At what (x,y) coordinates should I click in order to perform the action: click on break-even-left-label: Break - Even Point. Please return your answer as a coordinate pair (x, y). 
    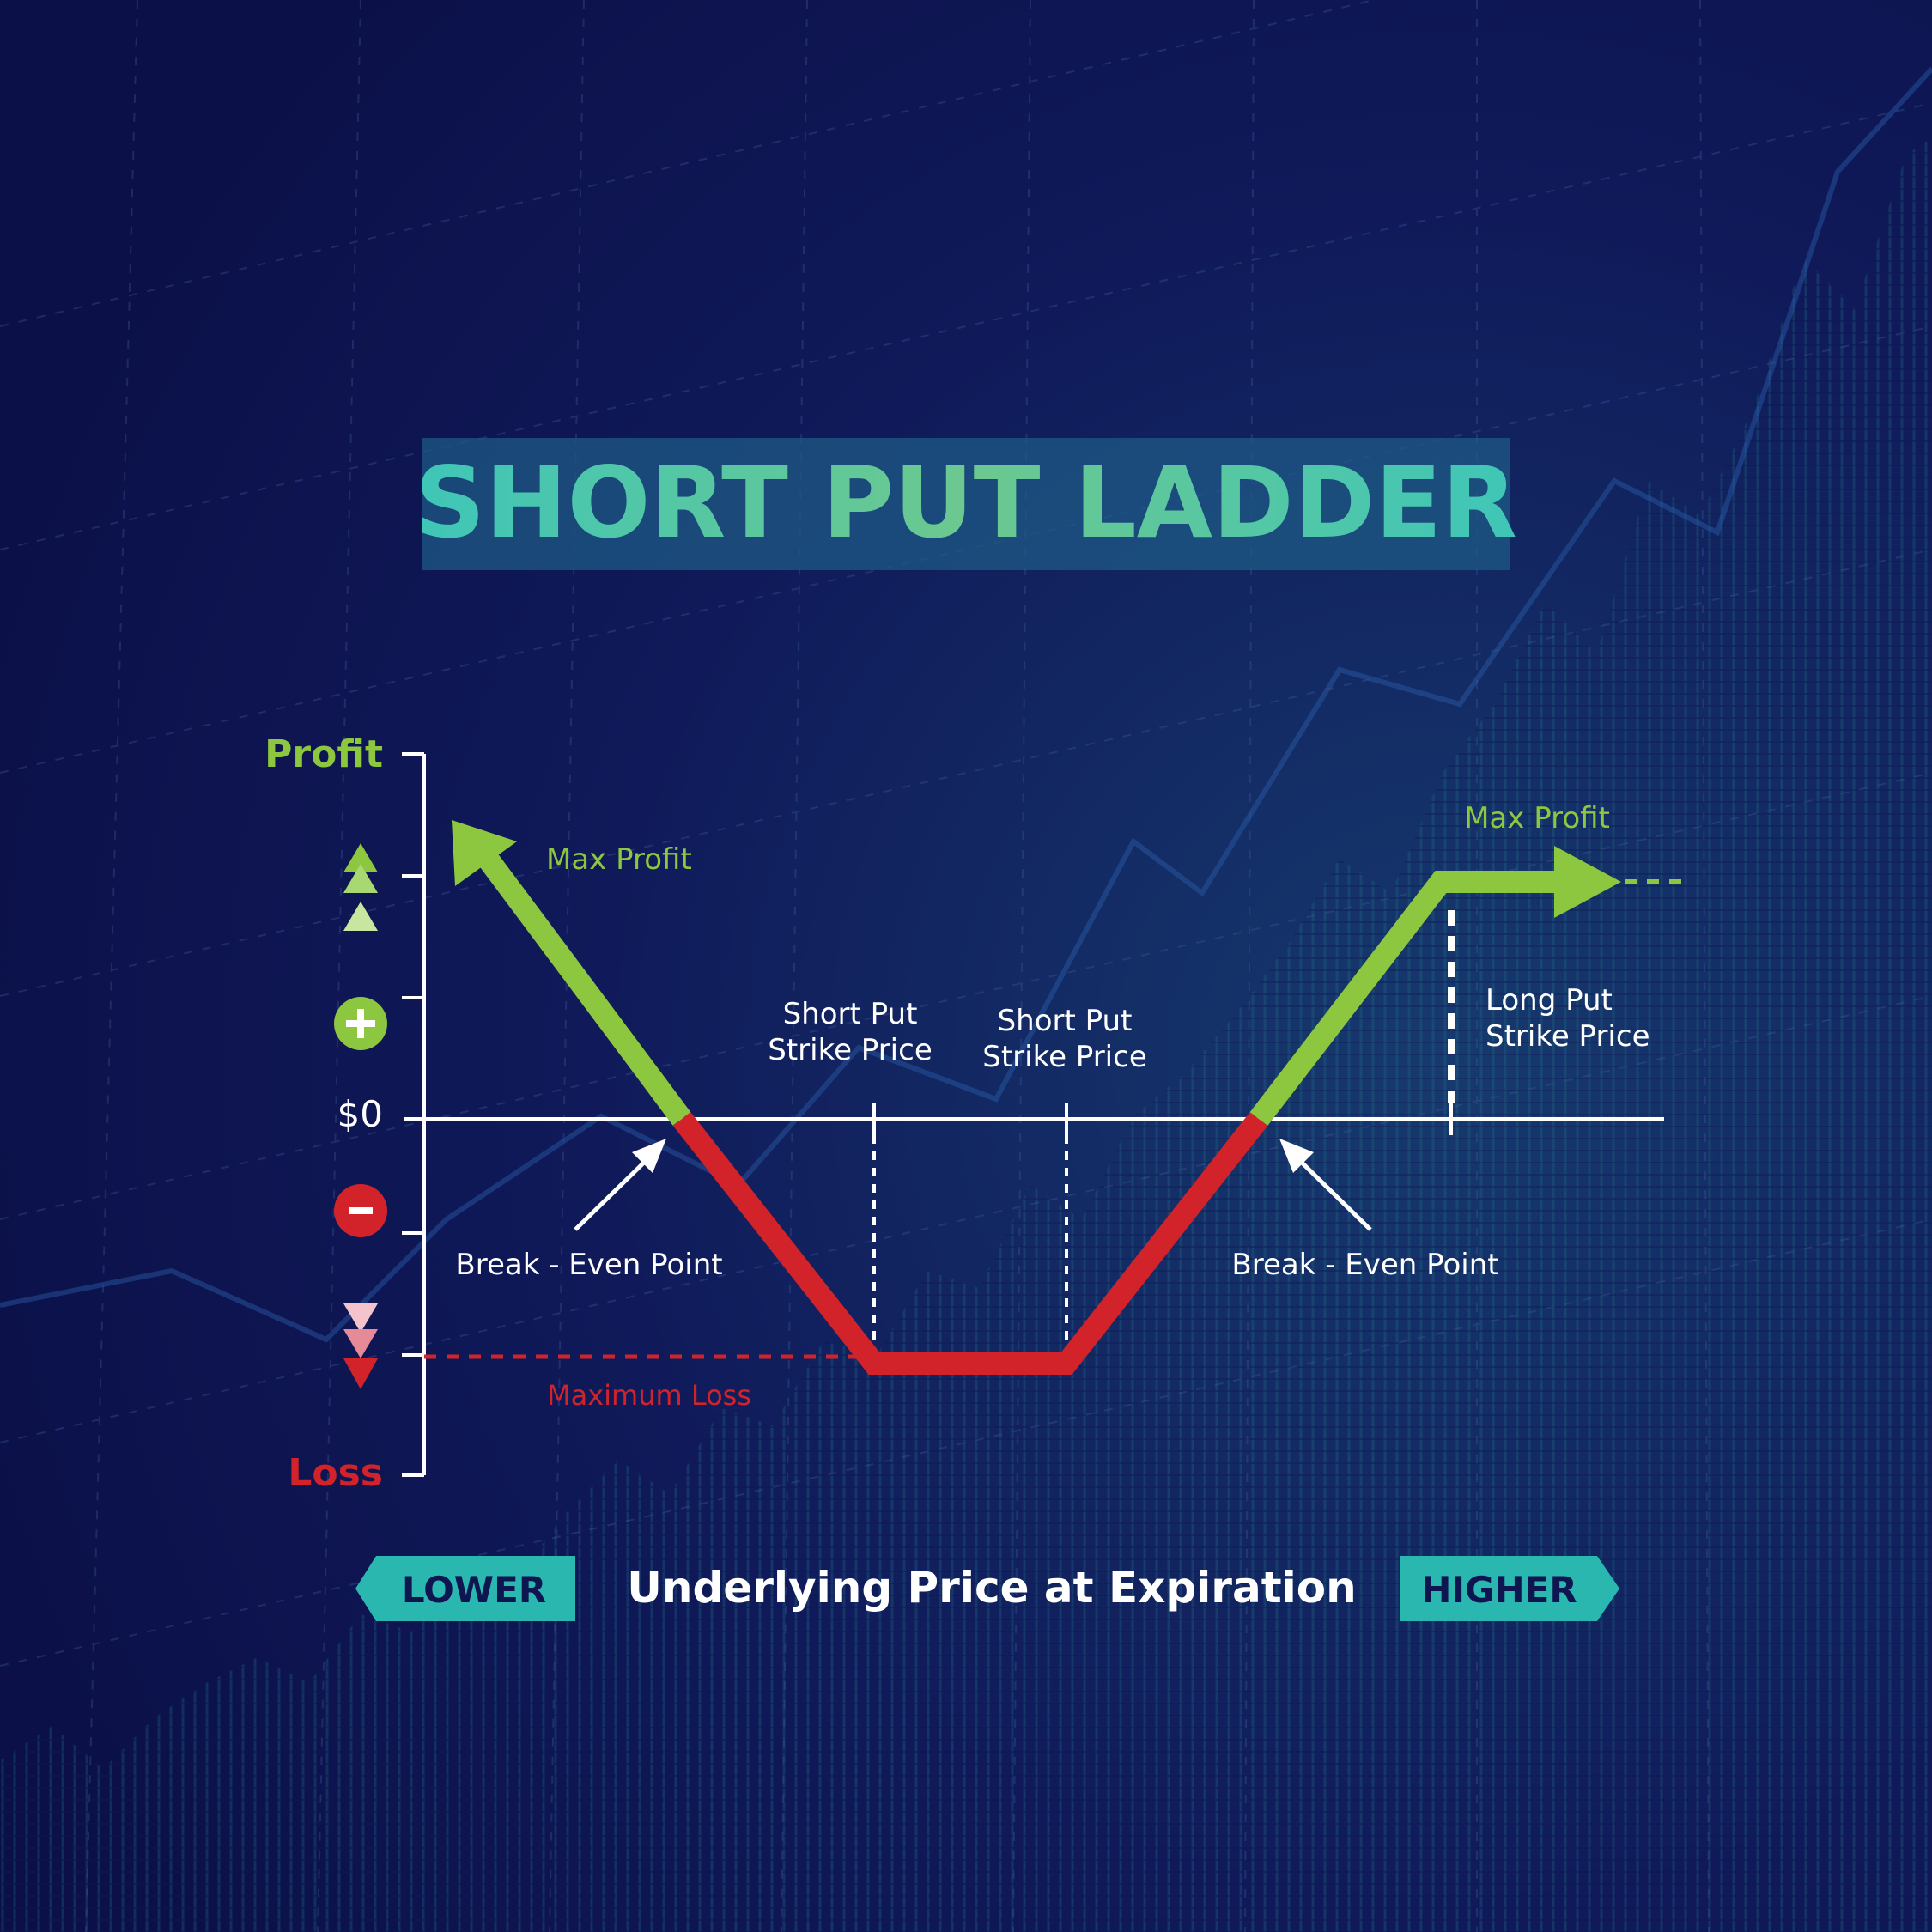
    Looking at the image, I should click on (588, 1265).